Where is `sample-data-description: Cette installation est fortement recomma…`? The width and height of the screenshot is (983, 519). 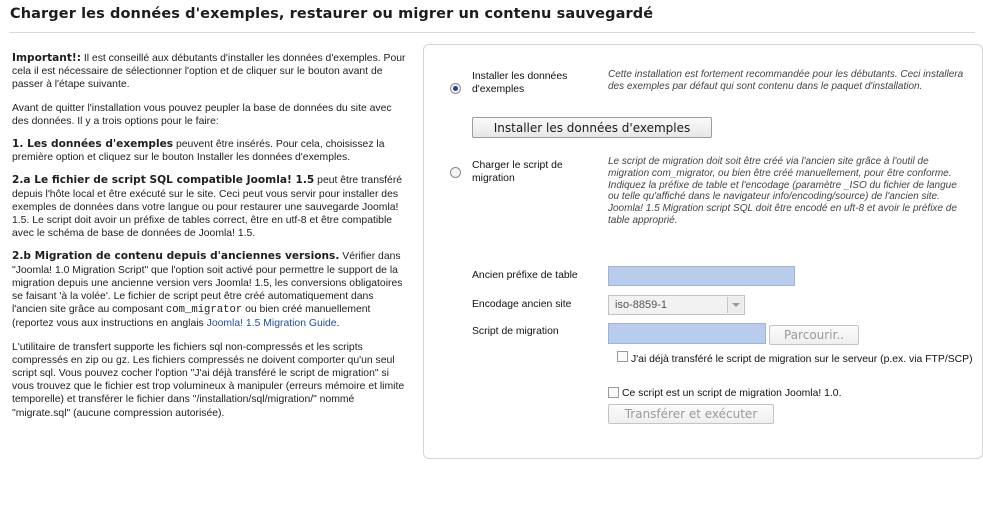 sample-data-description: Cette installation est fortement recomma… is located at coordinates (786, 80).